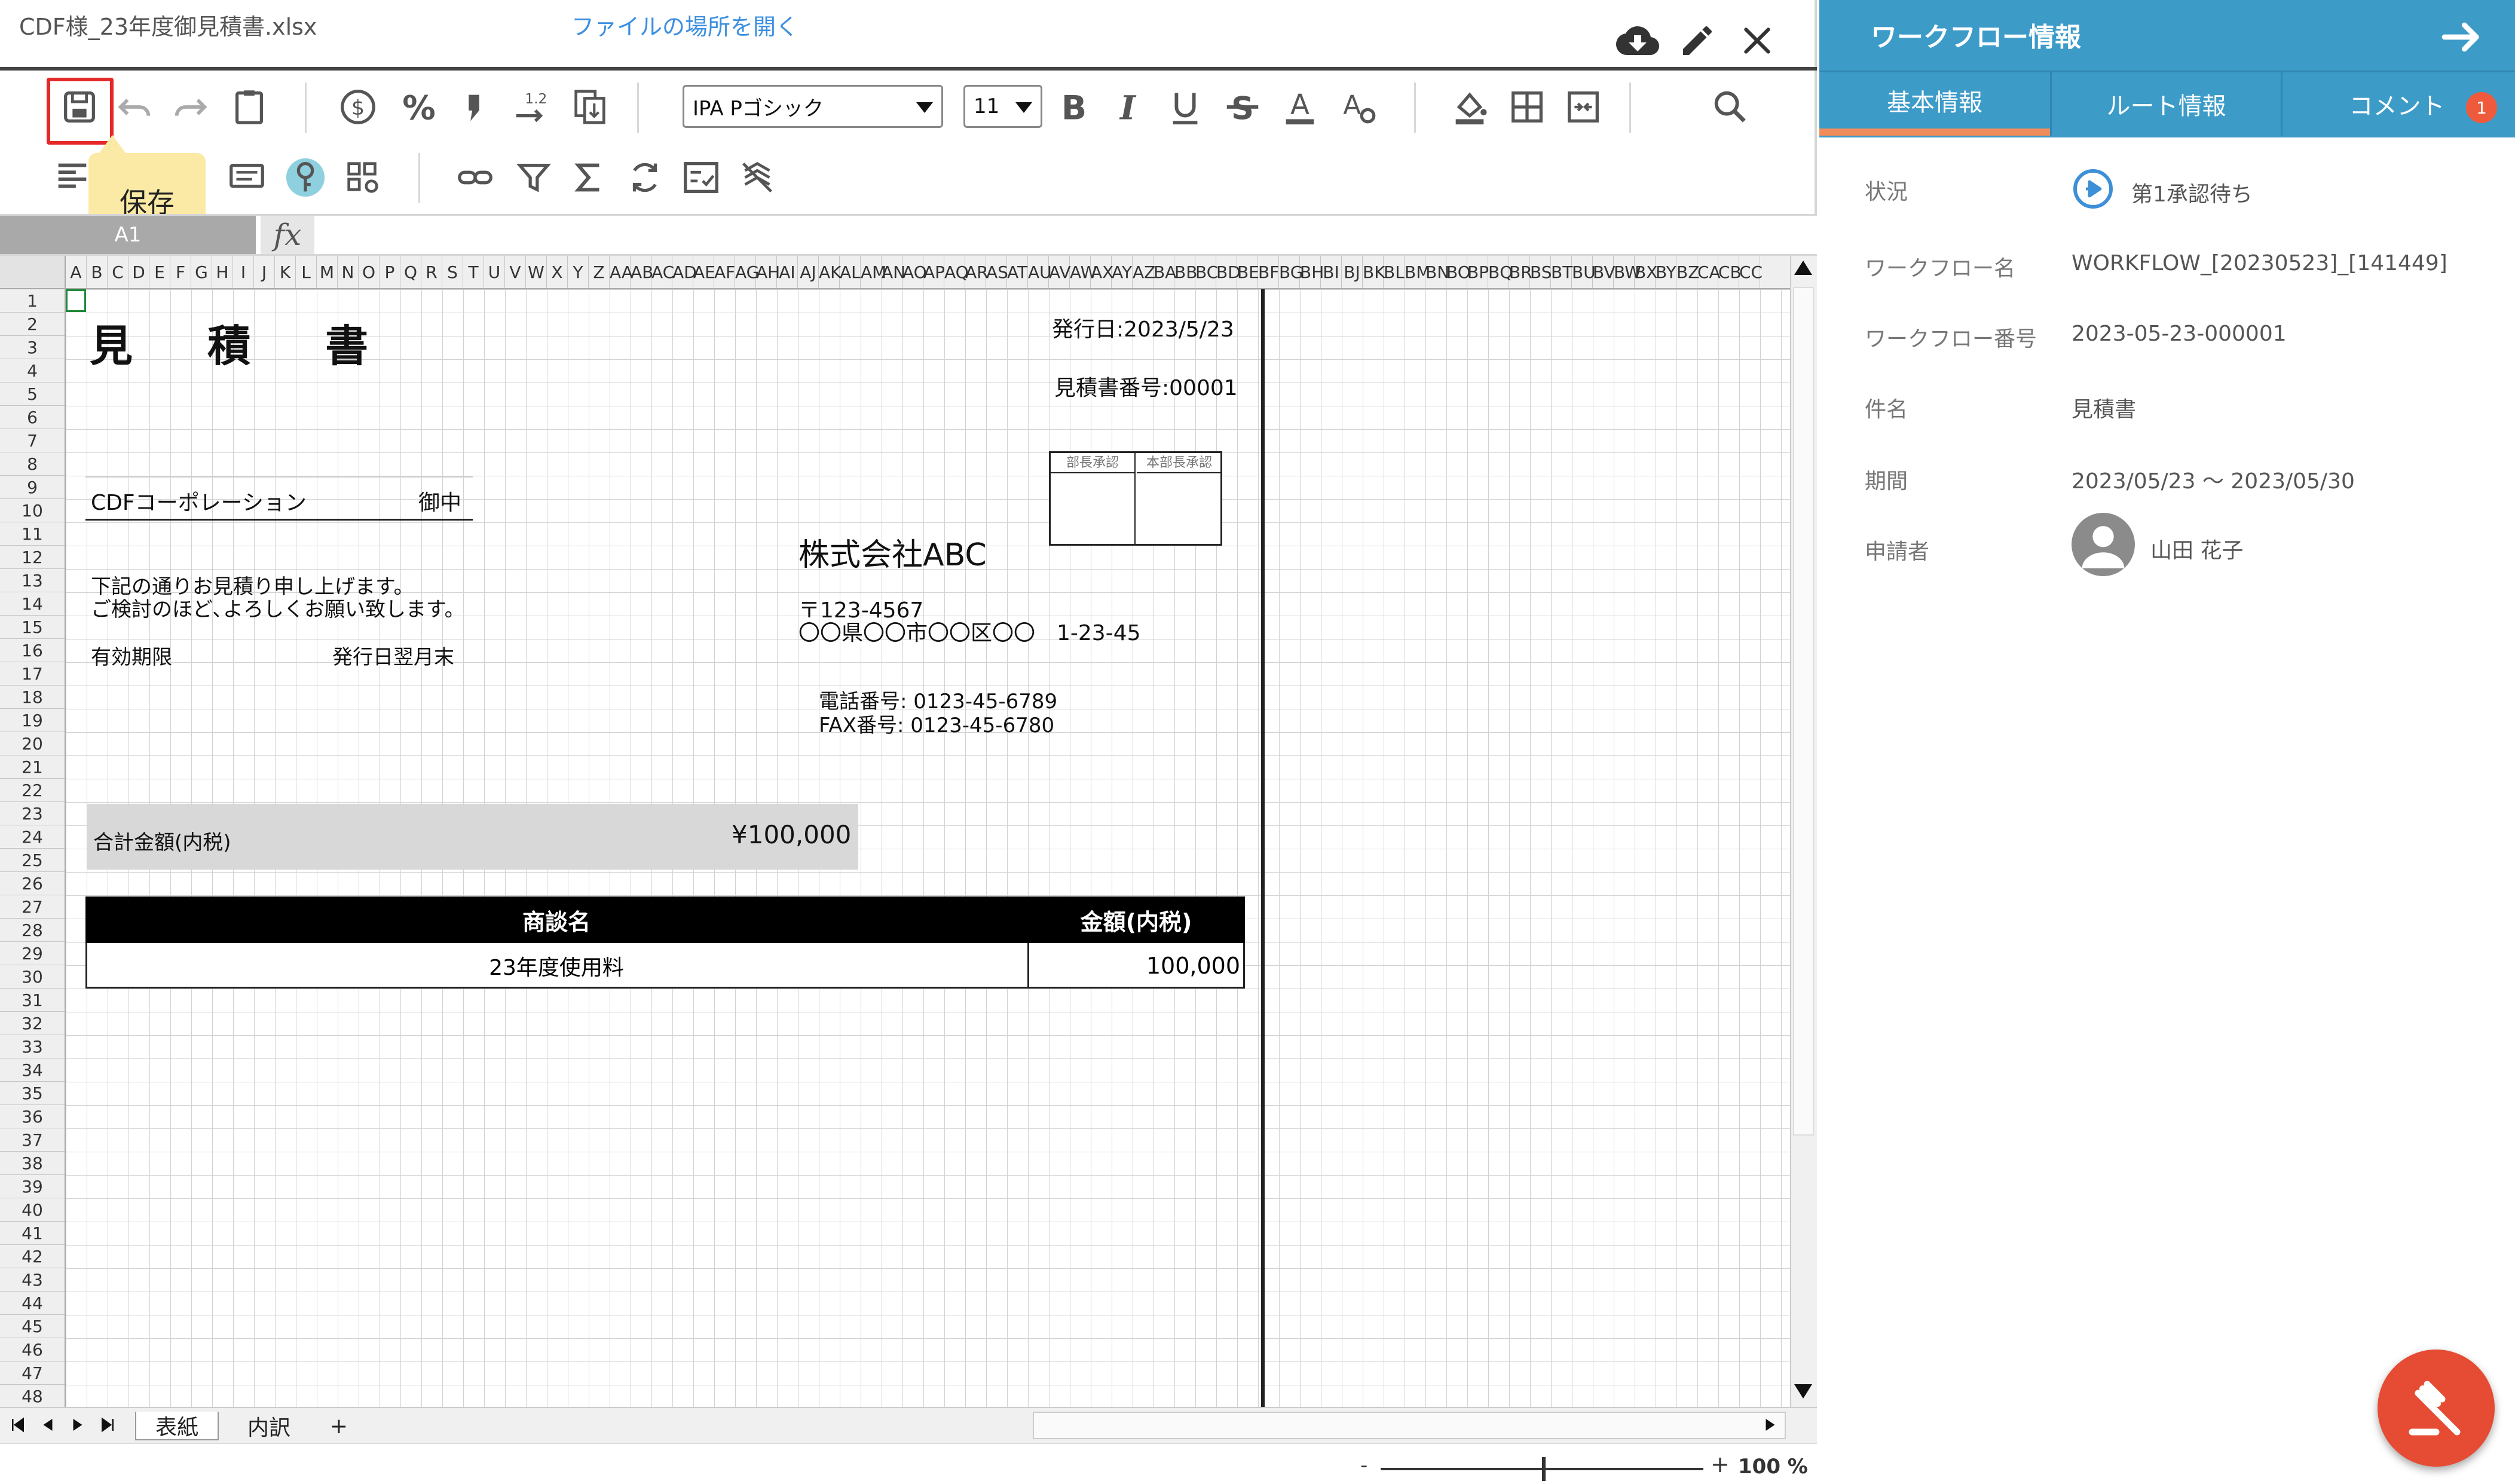 Image resolution: width=2515 pixels, height=1484 pixels. What do you see at coordinates (997, 272) in the screenshot?
I see `column-header-cell: AS` at bounding box center [997, 272].